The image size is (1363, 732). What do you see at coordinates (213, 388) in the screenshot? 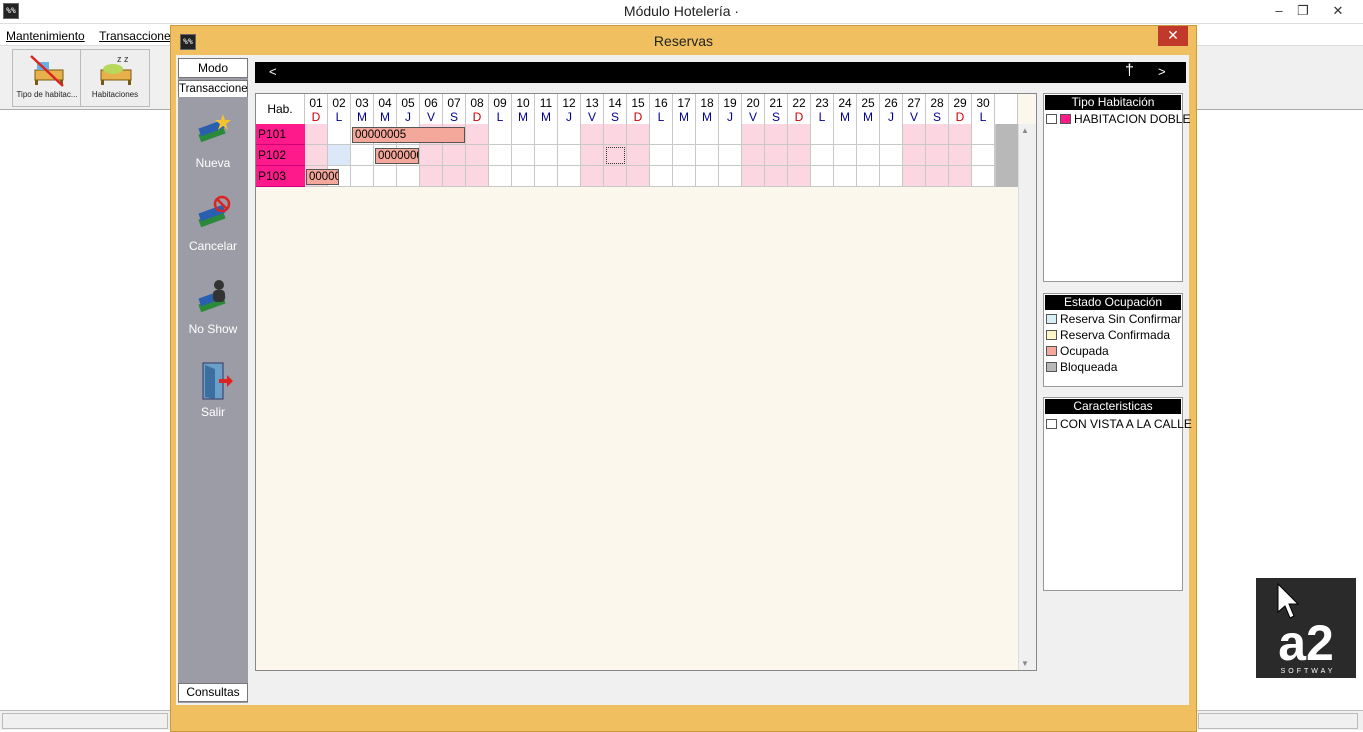
I see `salir-button: Salir` at bounding box center [213, 388].